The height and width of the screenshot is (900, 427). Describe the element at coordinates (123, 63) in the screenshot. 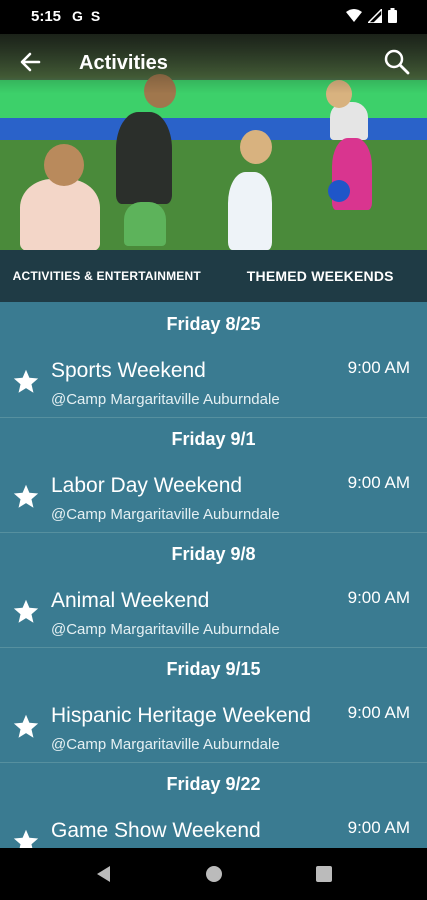

I see `page-title: Activities` at that location.